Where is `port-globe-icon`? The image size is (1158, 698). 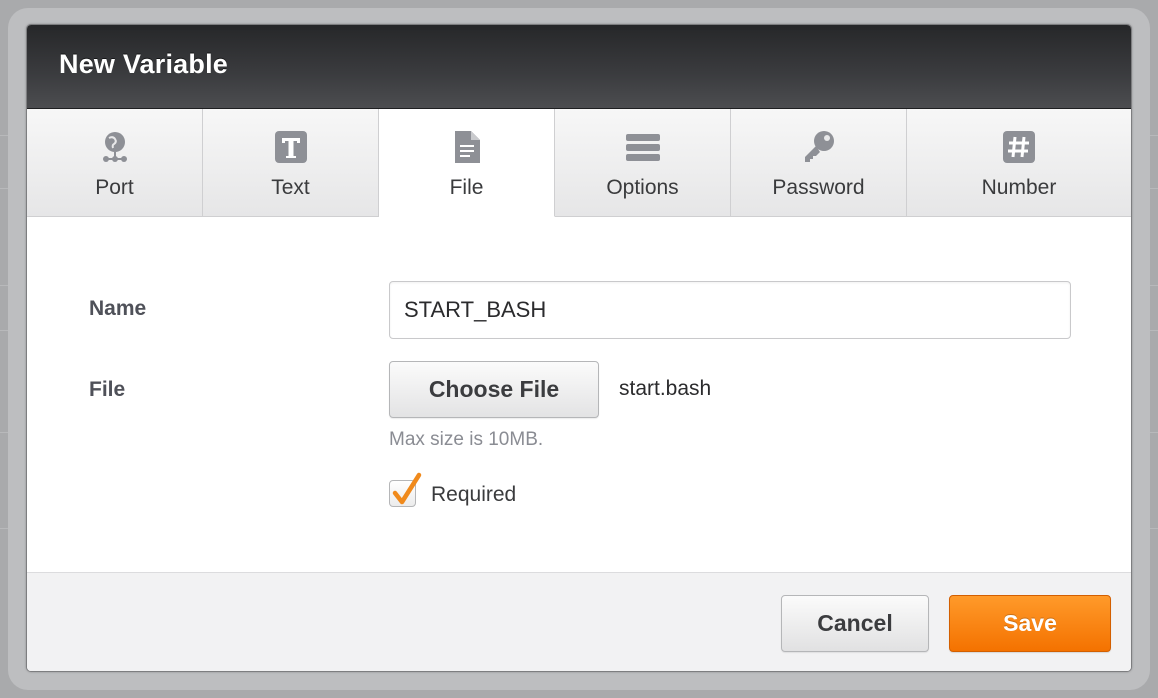 port-globe-icon is located at coordinates (115, 147).